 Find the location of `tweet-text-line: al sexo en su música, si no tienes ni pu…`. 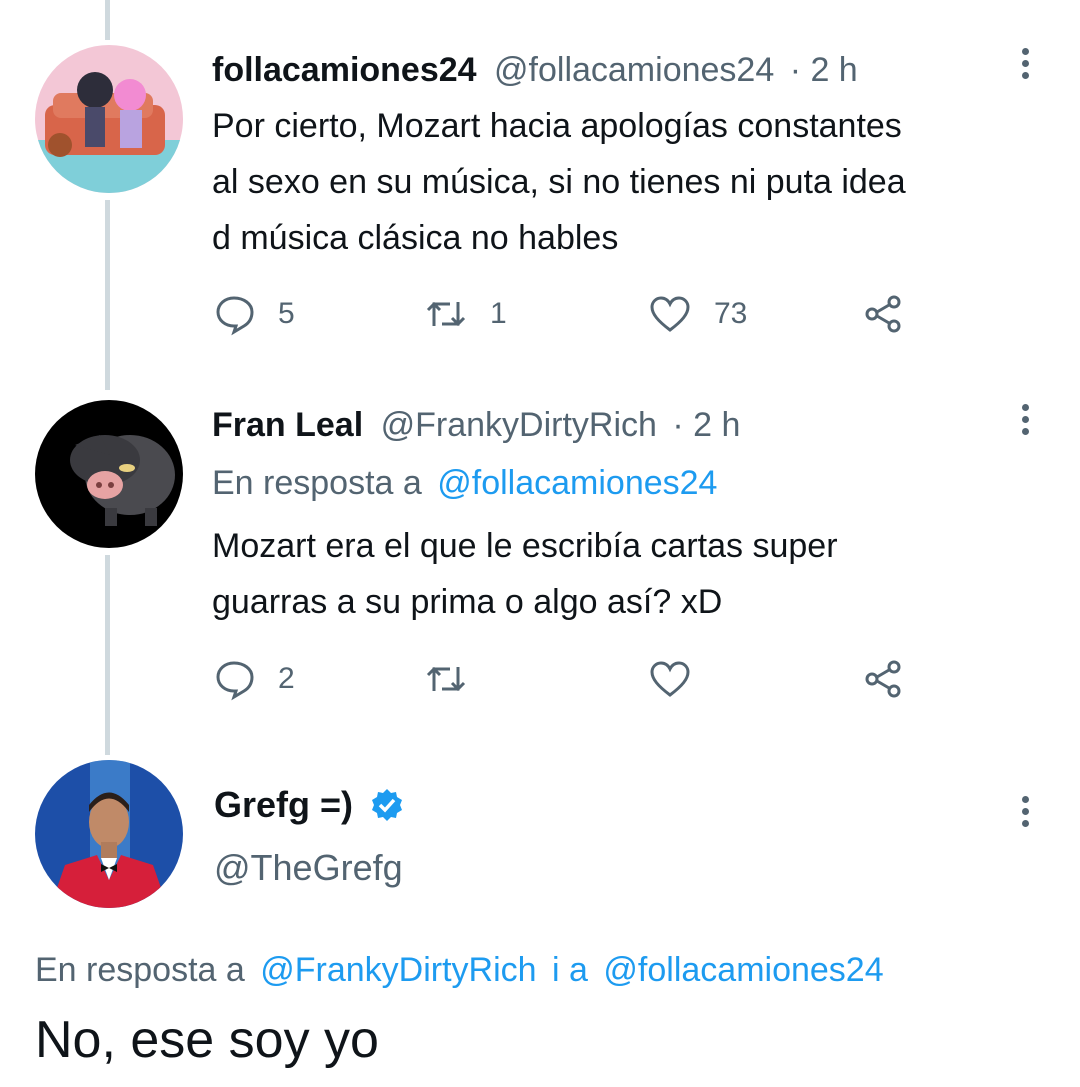

tweet-text-line: al sexo en su música, si no tienes ni pu… is located at coordinates (559, 182).